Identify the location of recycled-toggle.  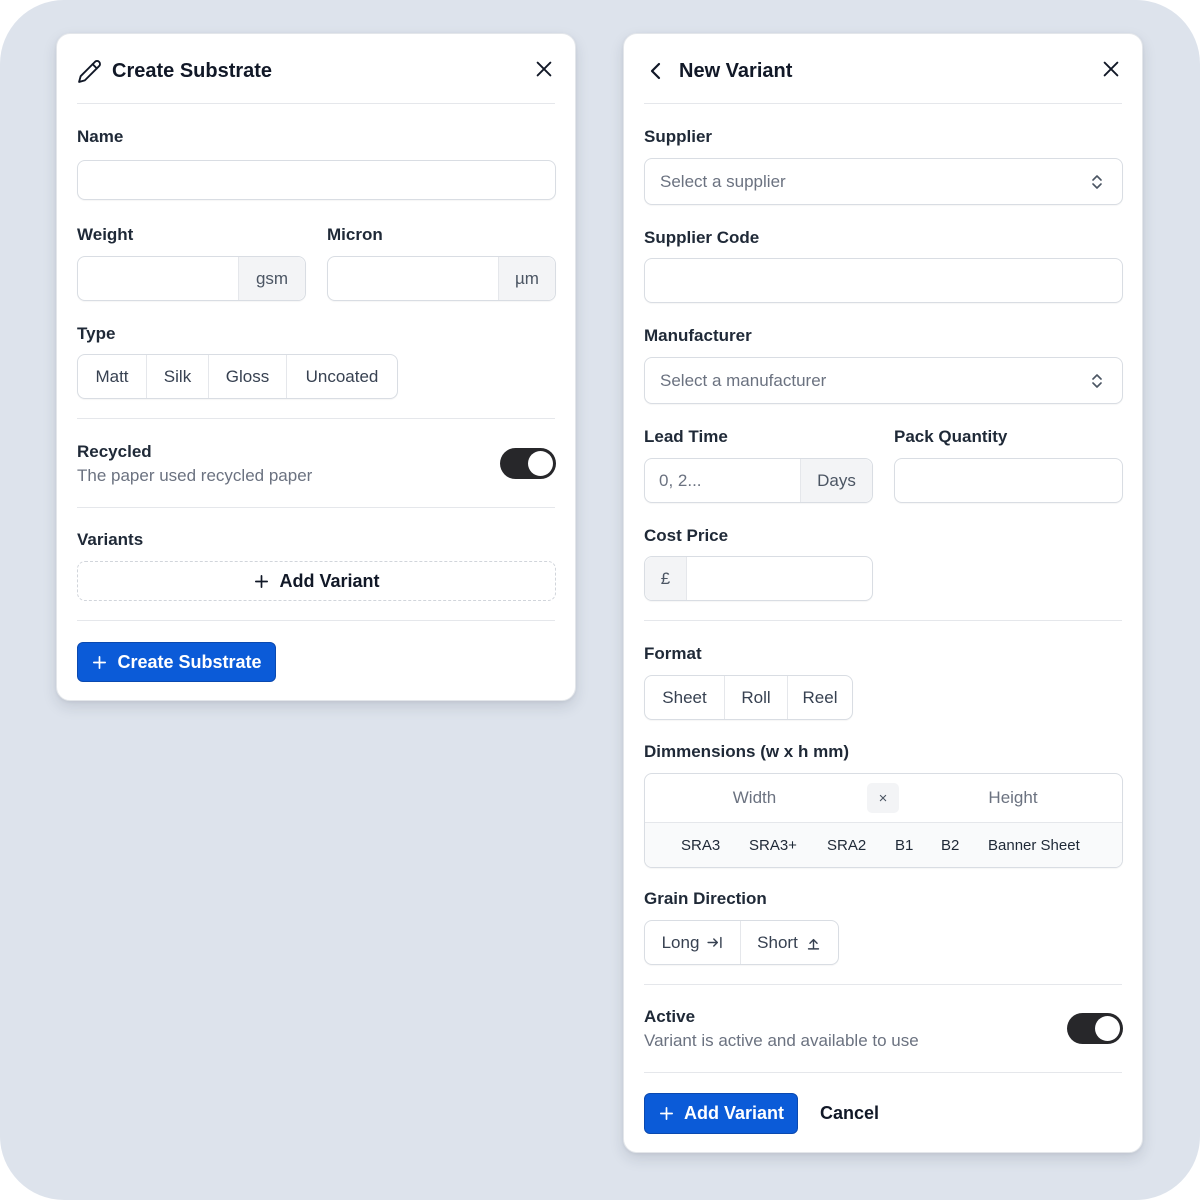
(528, 463).